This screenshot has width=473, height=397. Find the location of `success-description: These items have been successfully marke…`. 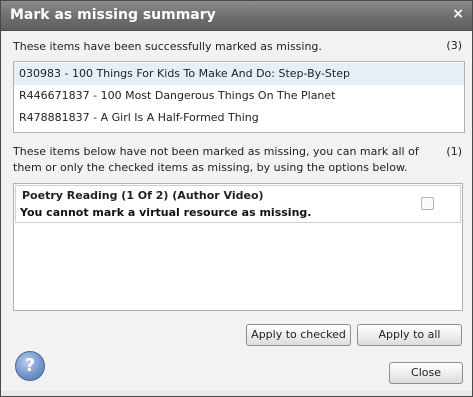

success-description: These items have been successfully marke… is located at coordinates (167, 46).